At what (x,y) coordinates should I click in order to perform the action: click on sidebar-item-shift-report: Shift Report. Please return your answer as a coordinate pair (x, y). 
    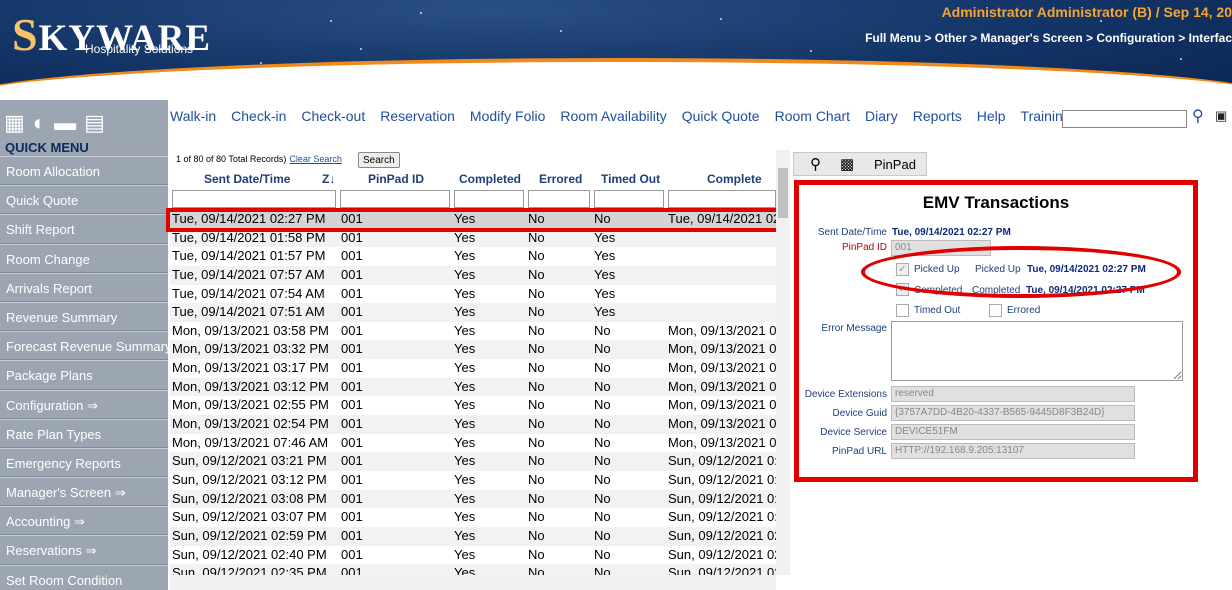
    Looking at the image, I should click on (84, 229).